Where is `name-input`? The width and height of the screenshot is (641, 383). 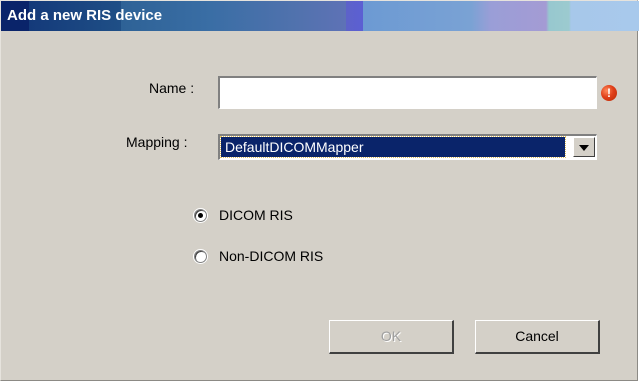 name-input is located at coordinates (407, 92).